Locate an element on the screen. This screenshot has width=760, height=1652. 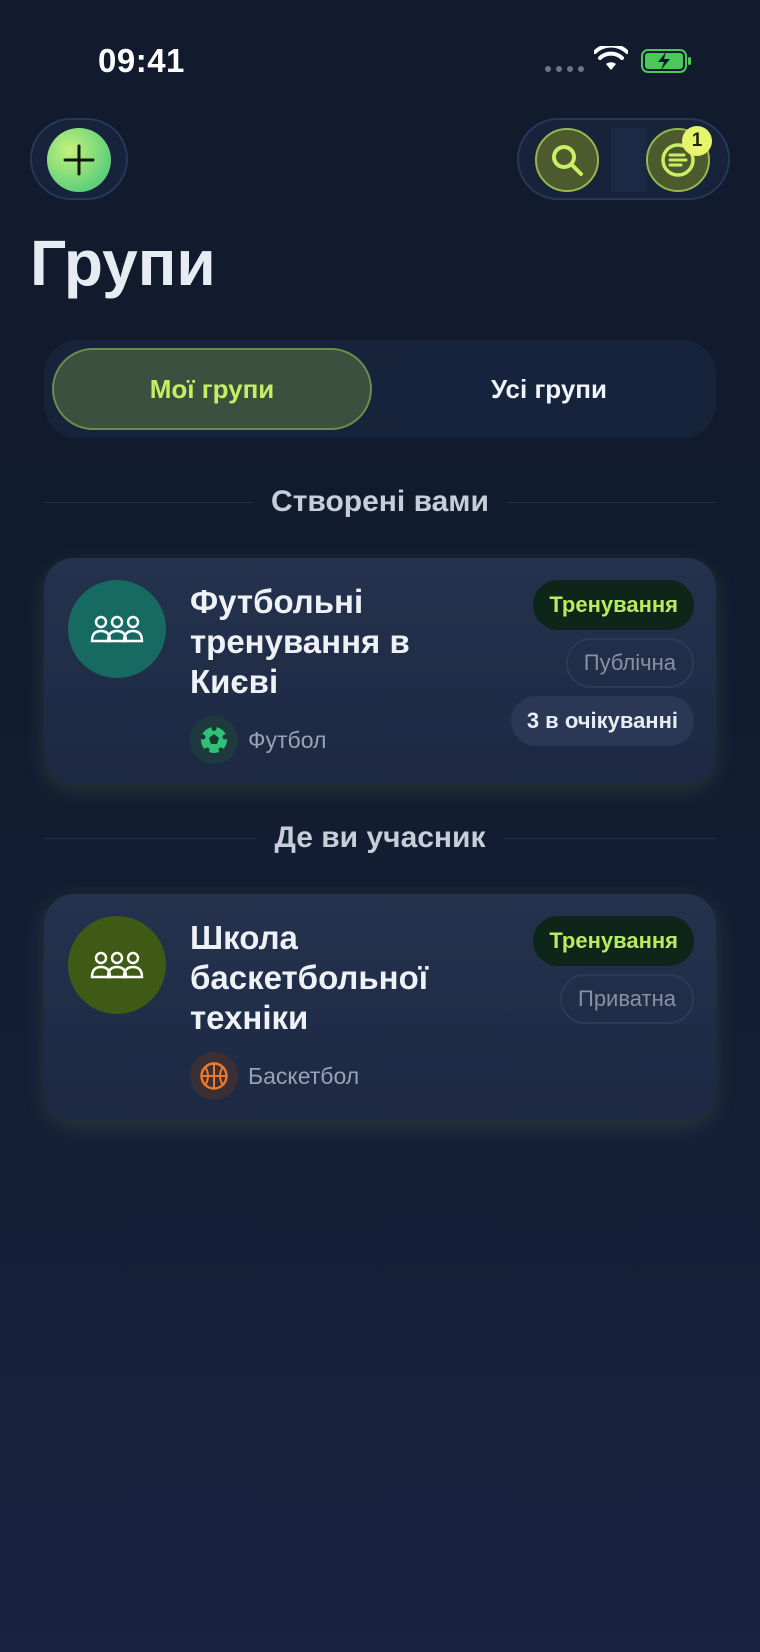
header-actions: 1 is located at coordinates (623, 159).